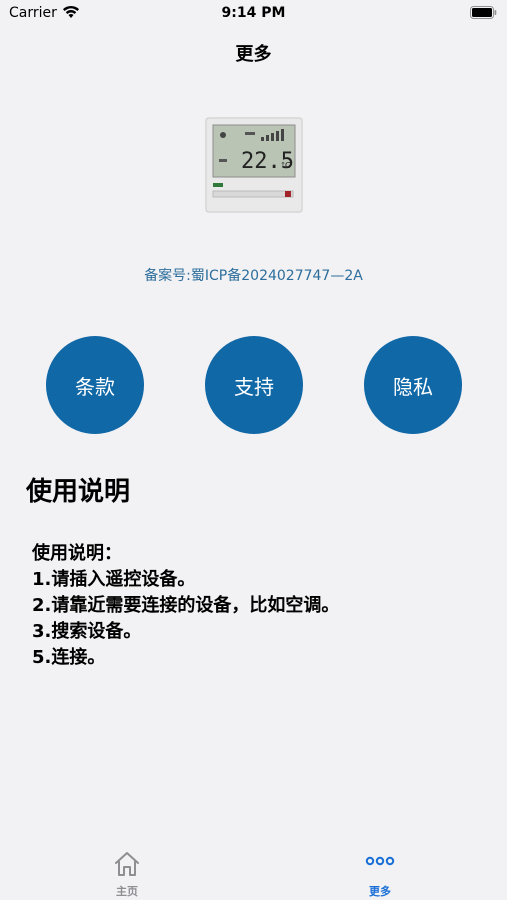 This screenshot has height=900, width=507. Describe the element at coordinates (380, 872) in the screenshot. I see `tab-more: 更多` at that location.